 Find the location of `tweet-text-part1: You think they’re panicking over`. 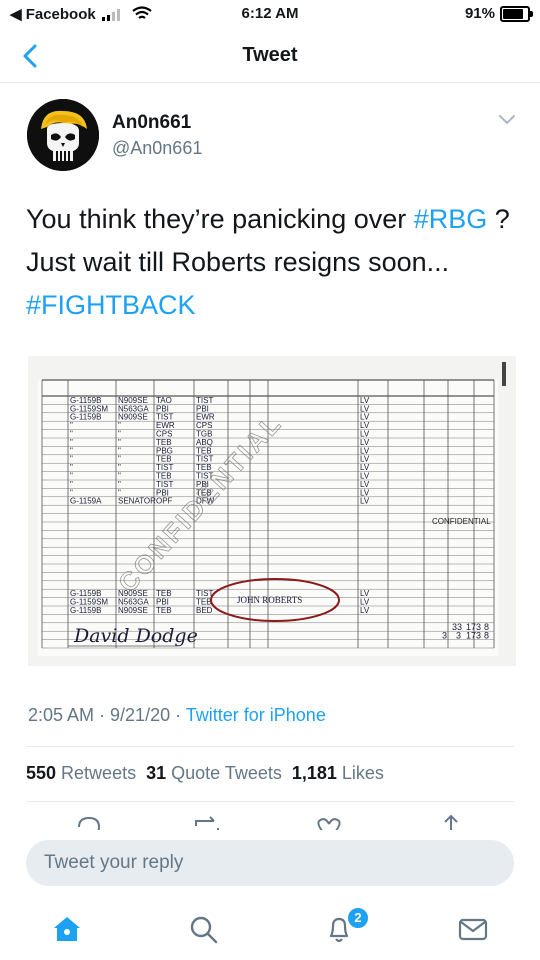

tweet-text-part1: You think they’re panicking over is located at coordinates (220, 219).